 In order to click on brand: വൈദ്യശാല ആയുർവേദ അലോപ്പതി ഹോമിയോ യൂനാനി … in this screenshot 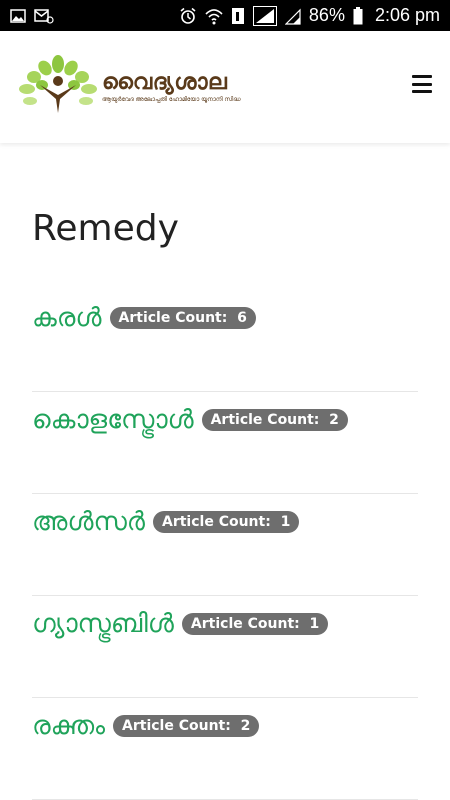, I will do `click(171, 87)`.